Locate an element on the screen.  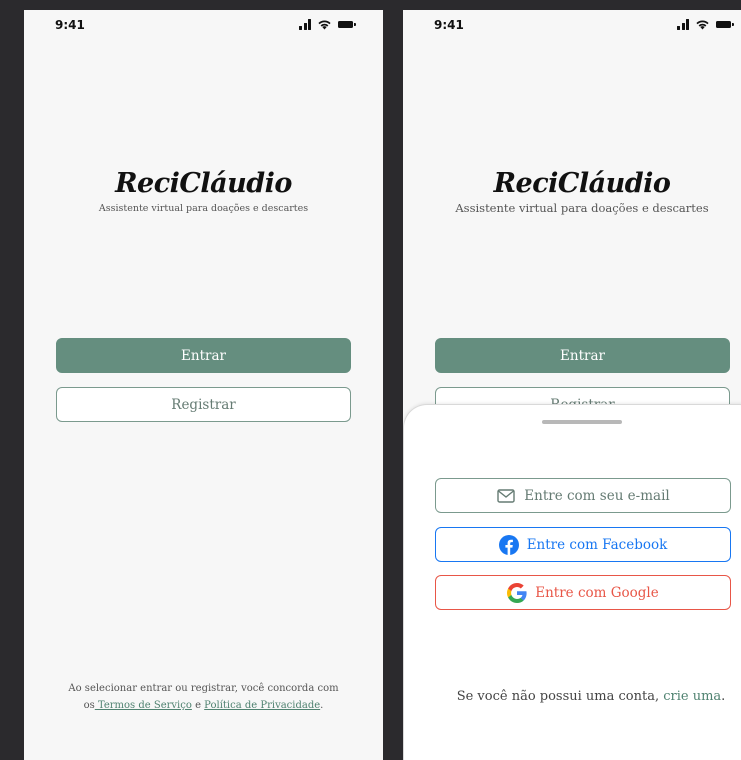
create-account-link: crie uma is located at coordinates (692, 696).